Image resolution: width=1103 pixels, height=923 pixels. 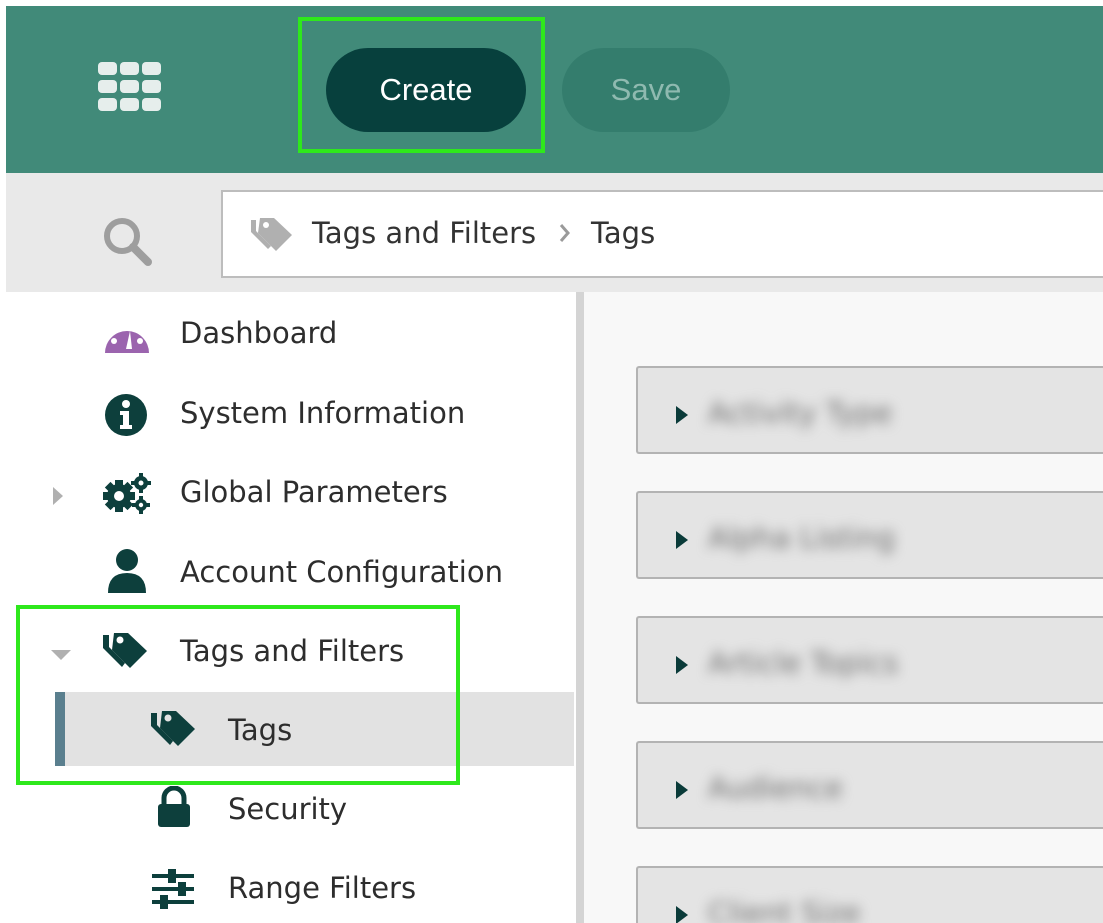 I want to click on sidebar-item-account-configuration: Account Configuration, so click(x=341, y=572).